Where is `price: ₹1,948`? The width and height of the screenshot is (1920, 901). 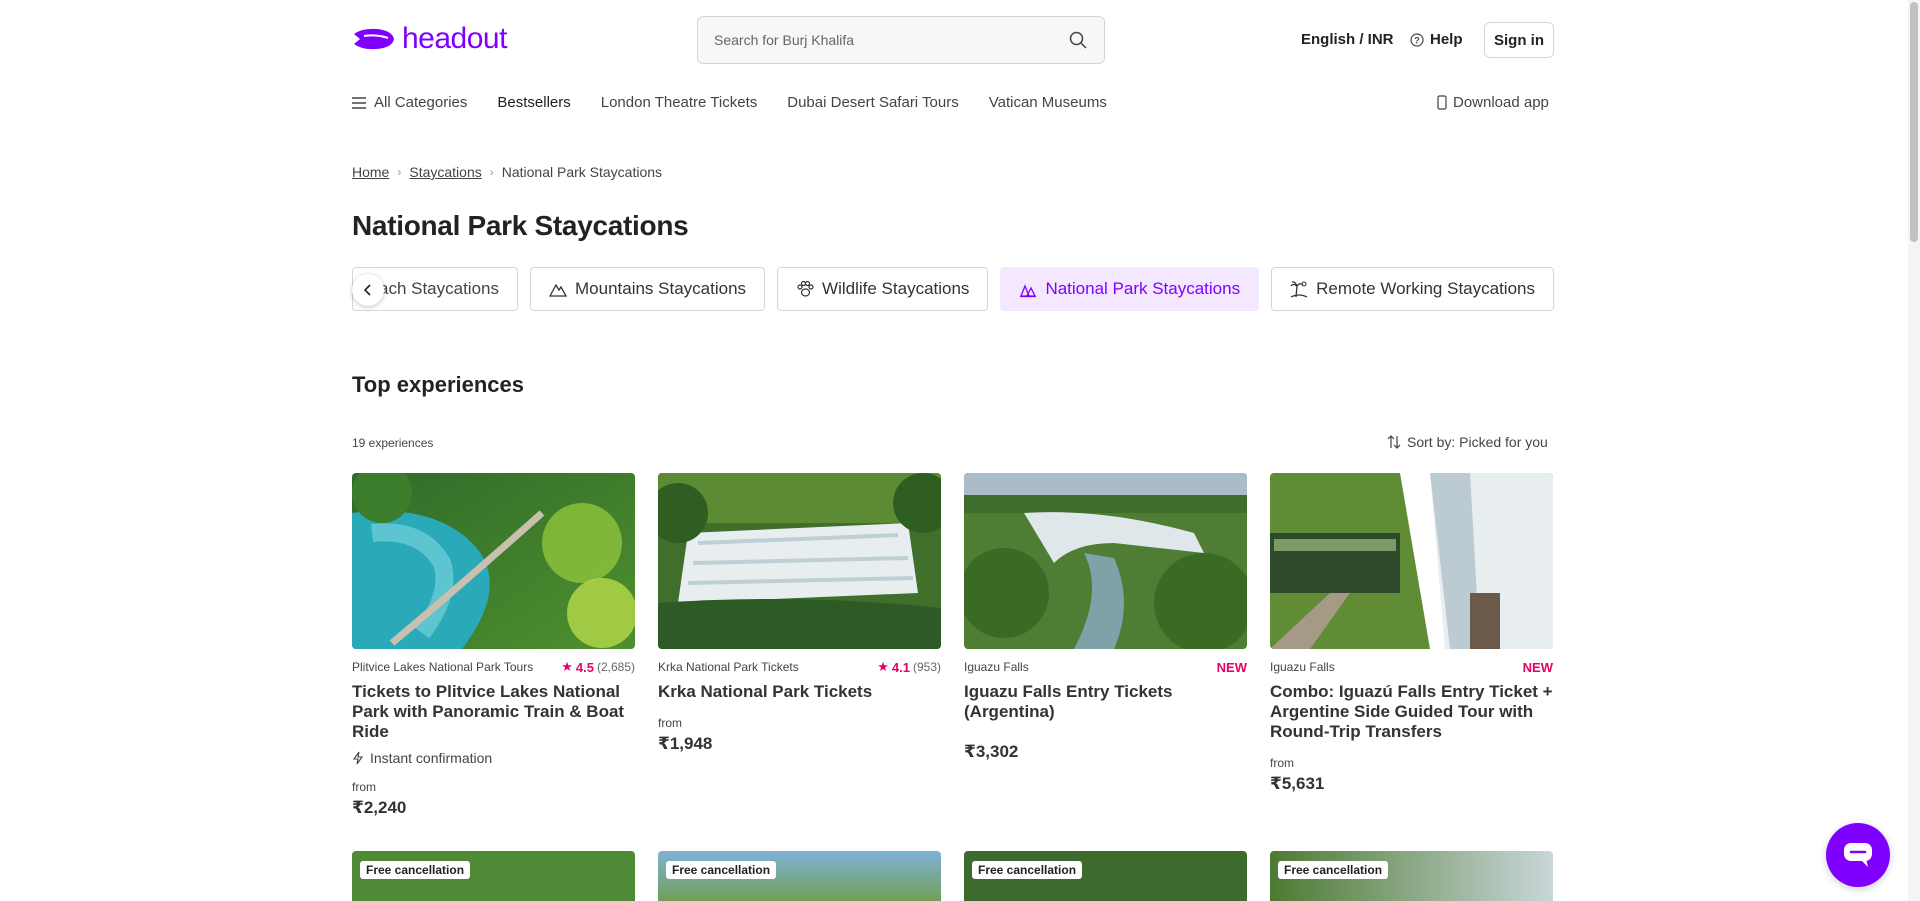
price: ₹1,948 is located at coordinates (685, 743).